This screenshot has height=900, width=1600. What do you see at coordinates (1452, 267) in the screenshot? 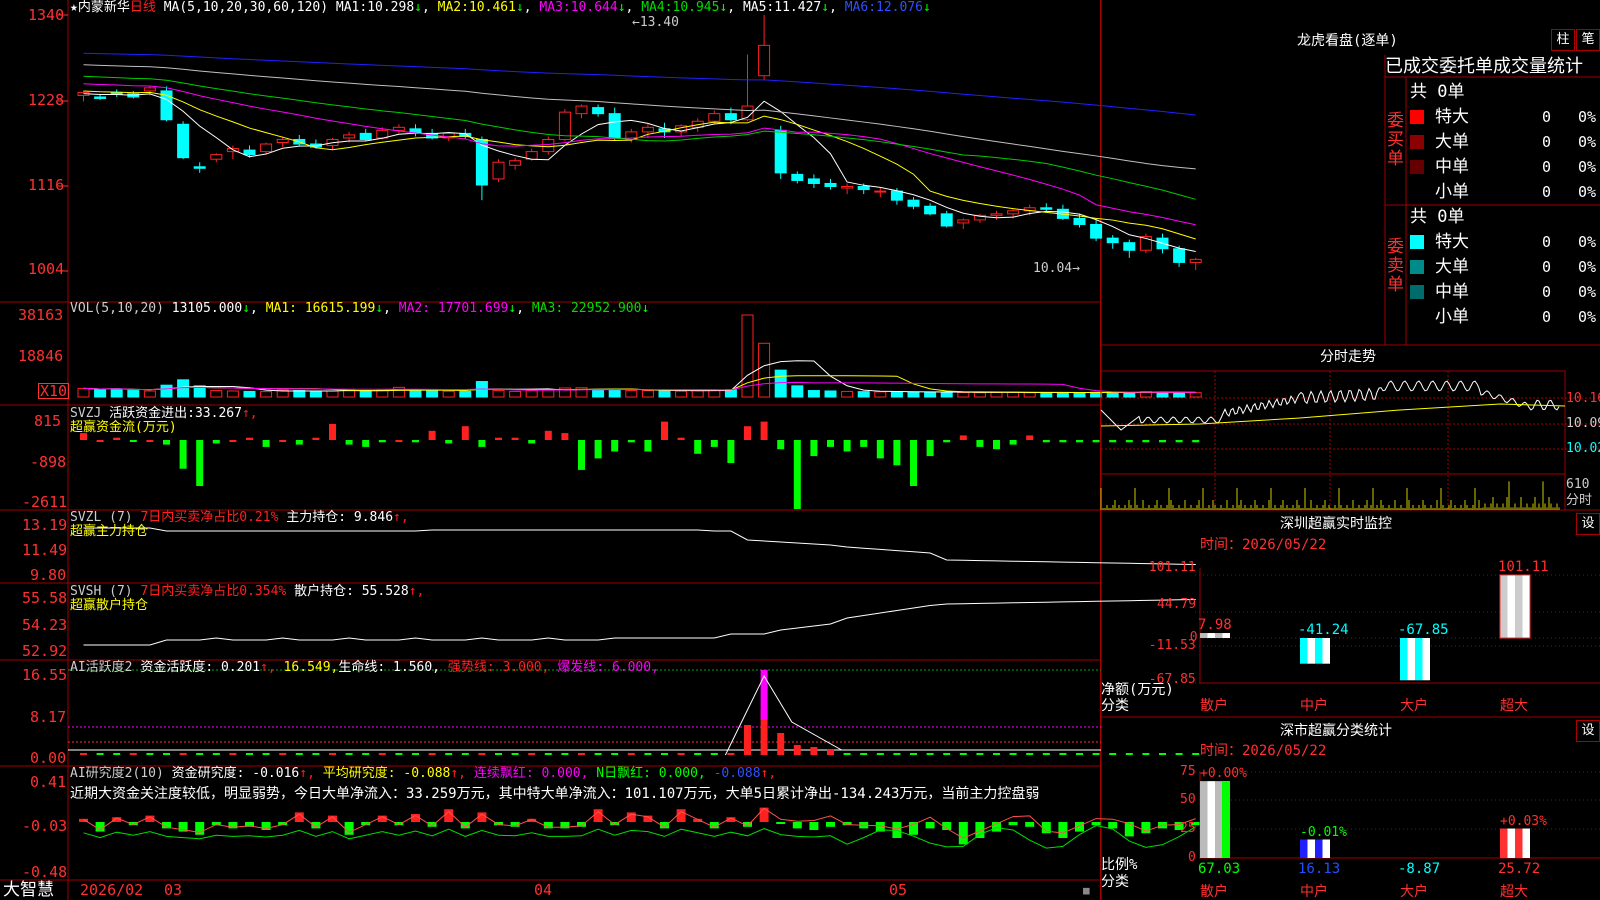
I see `sell-row-name: 大单` at bounding box center [1452, 267].